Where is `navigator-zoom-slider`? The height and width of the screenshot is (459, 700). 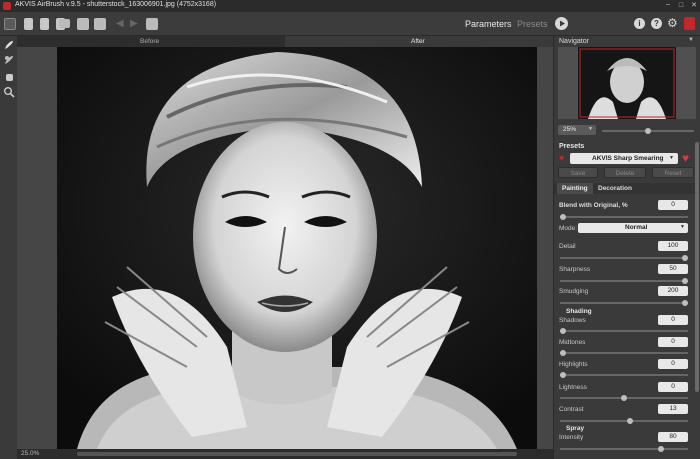 navigator-zoom-slider is located at coordinates (648, 131).